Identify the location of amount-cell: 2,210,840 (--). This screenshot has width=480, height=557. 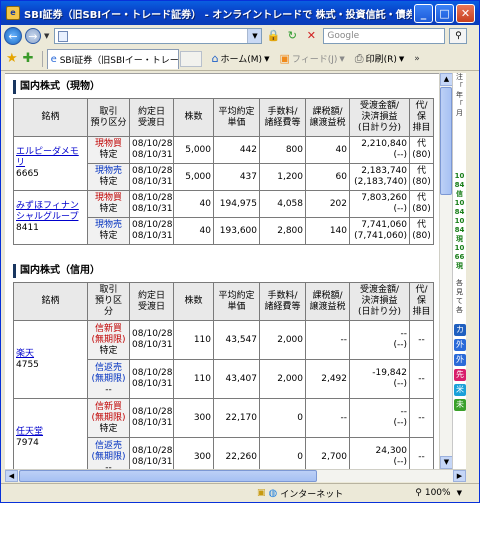
(379, 150).